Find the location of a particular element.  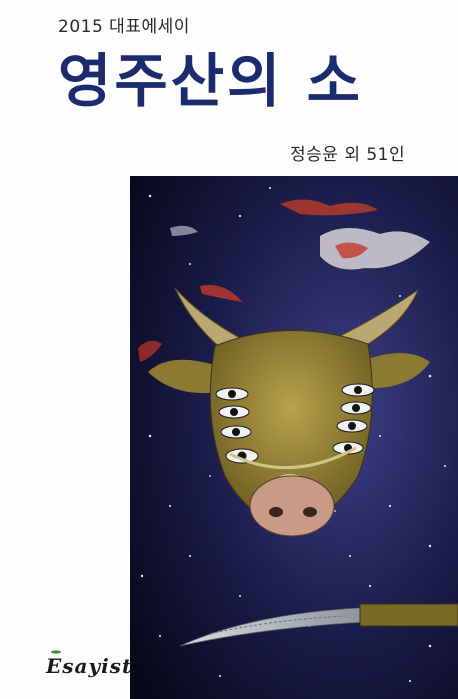

publisher-logo: Esayist is located at coordinates (89, 666).